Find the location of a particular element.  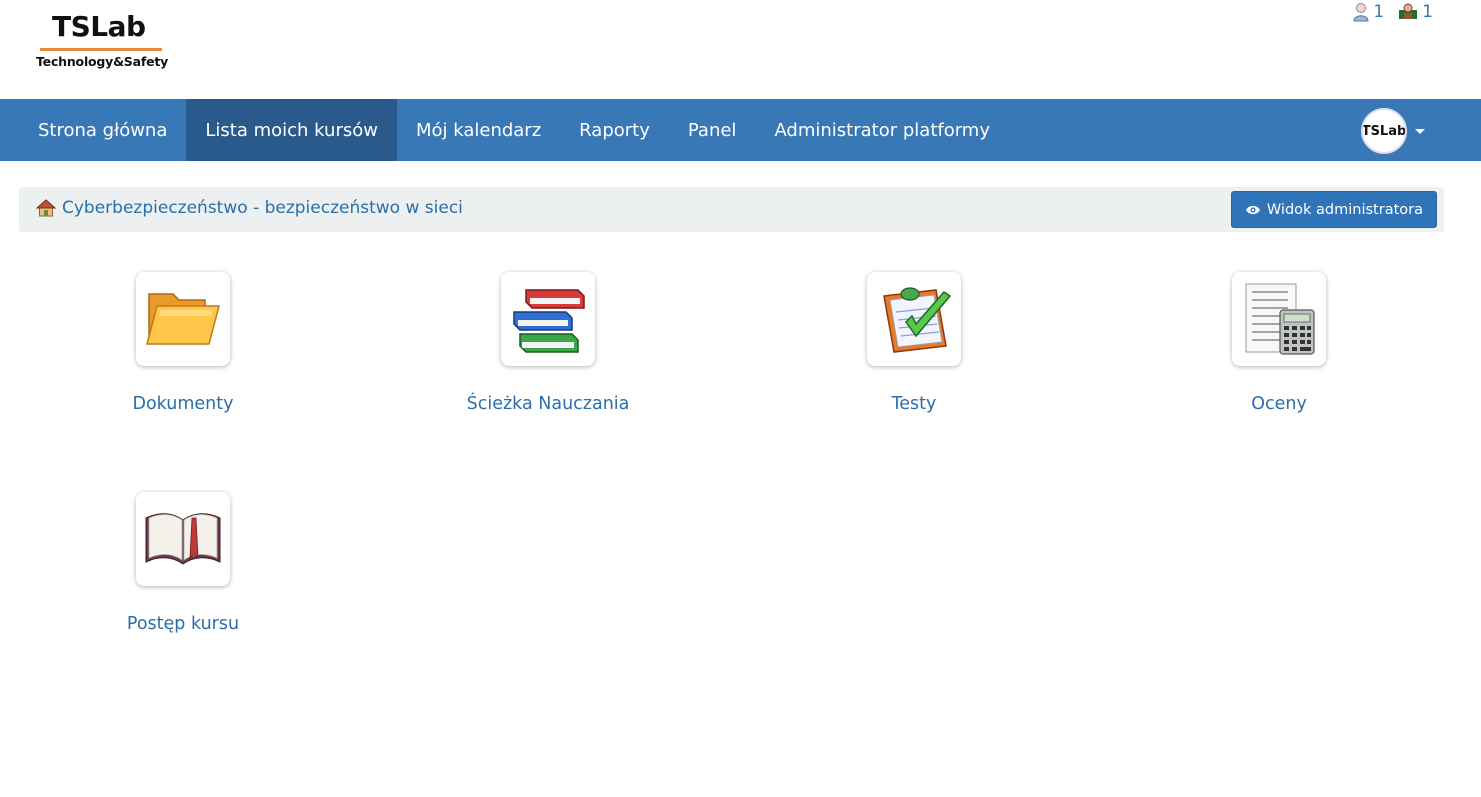

folder-icon is located at coordinates (183, 319).